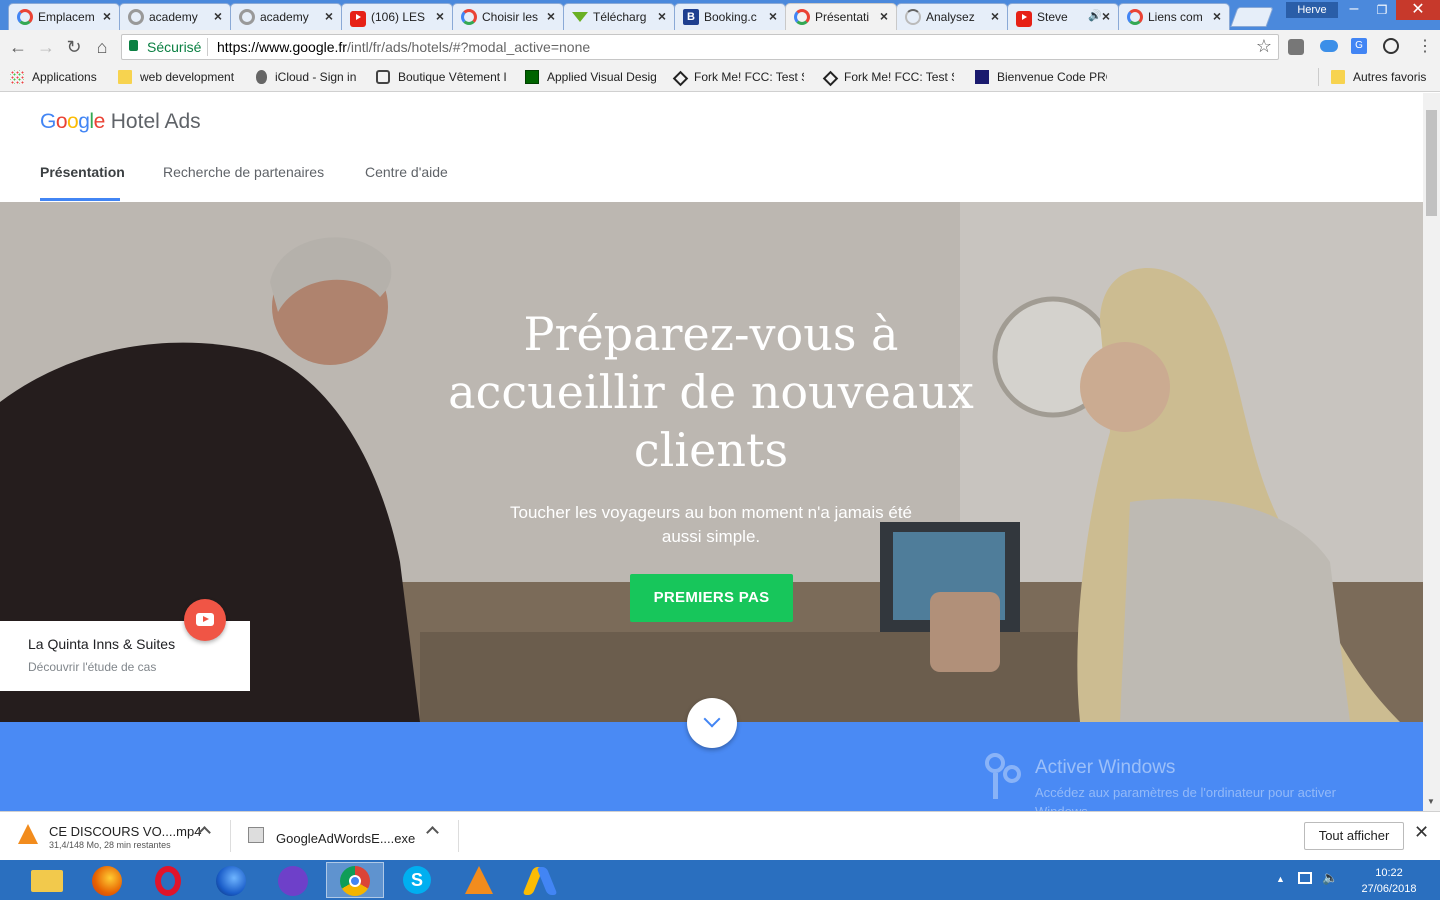  I want to click on folder-icon, so click(1338, 77).